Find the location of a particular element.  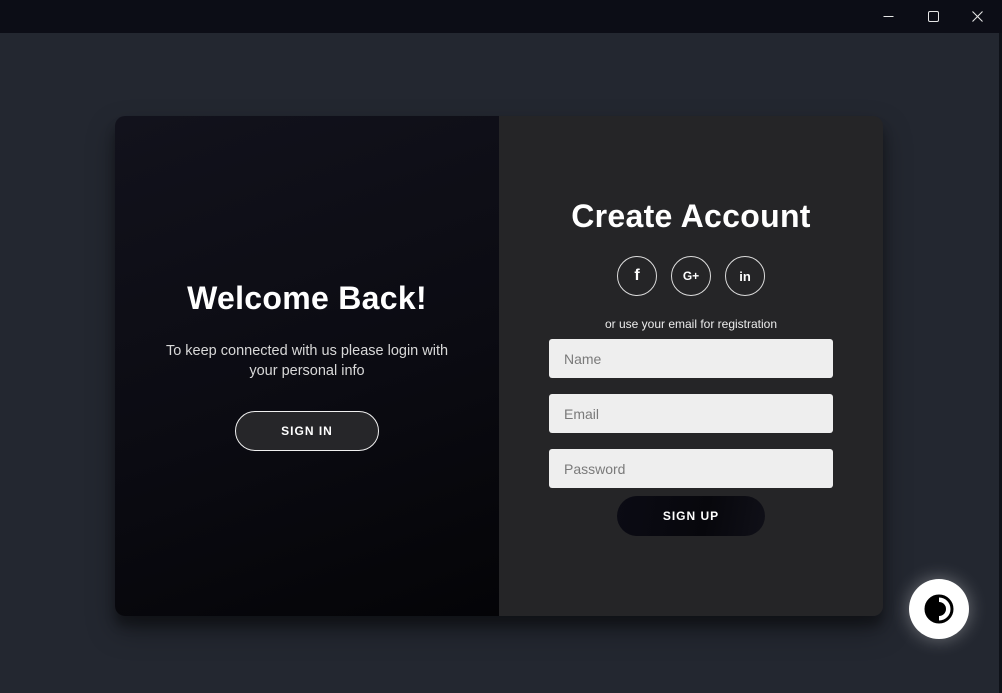

maximize-button is located at coordinates (933, 16).